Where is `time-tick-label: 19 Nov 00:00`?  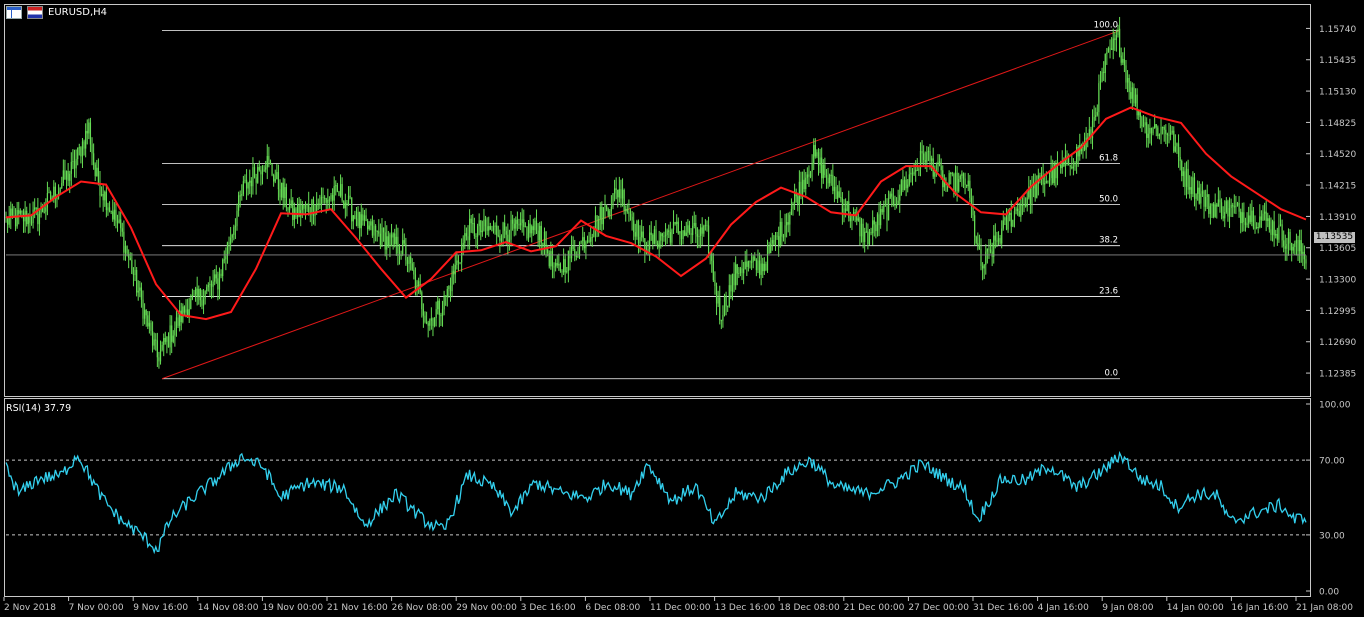 time-tick-label: 19 Nov 00:00 is located at coordinates (292, 608).